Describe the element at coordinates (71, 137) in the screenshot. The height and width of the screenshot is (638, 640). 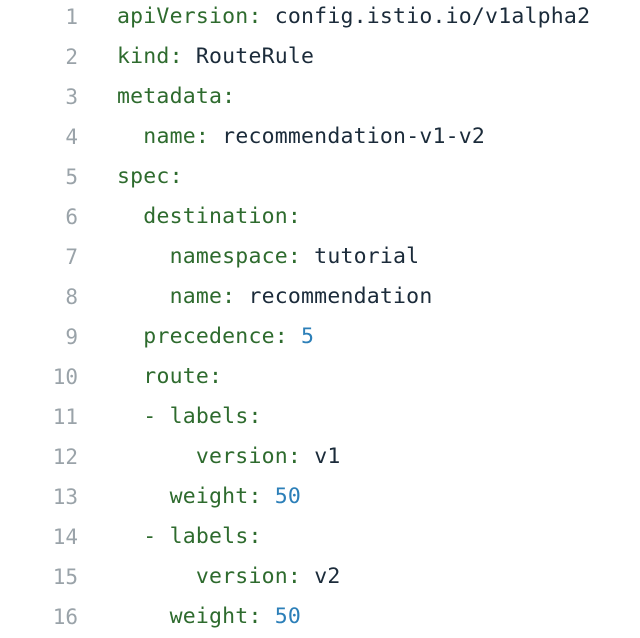
I see `line-number: 4` at that location.